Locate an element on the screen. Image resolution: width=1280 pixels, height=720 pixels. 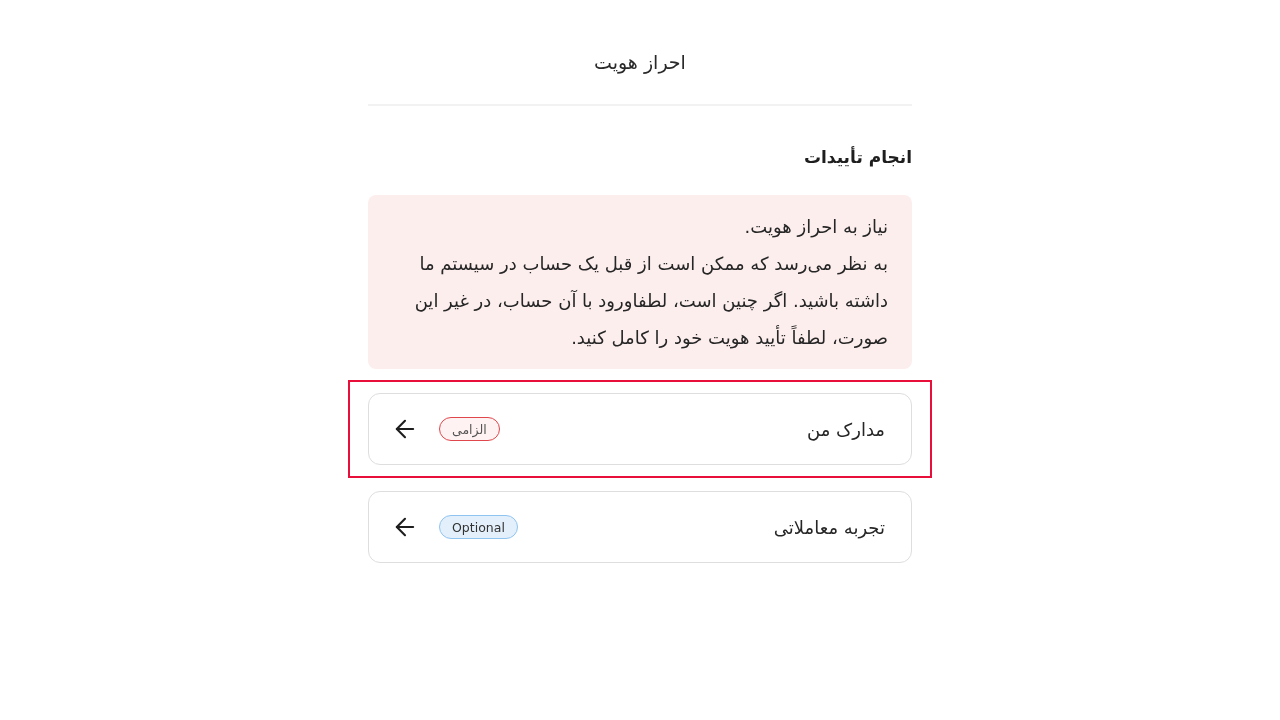
page-title: احراز هویت is located at coordinates (640, 63).